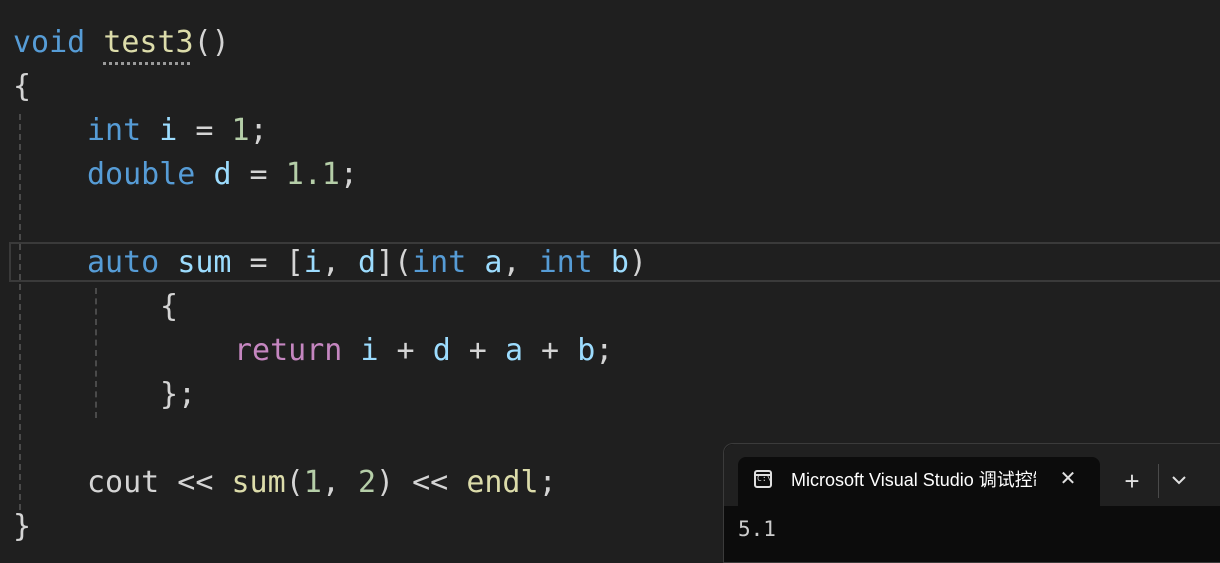 The image size is (1220, 563). Describe the element at coordinates (177, 131) in the screenshot. I see `code-line-3: int i = 1;` at that location.